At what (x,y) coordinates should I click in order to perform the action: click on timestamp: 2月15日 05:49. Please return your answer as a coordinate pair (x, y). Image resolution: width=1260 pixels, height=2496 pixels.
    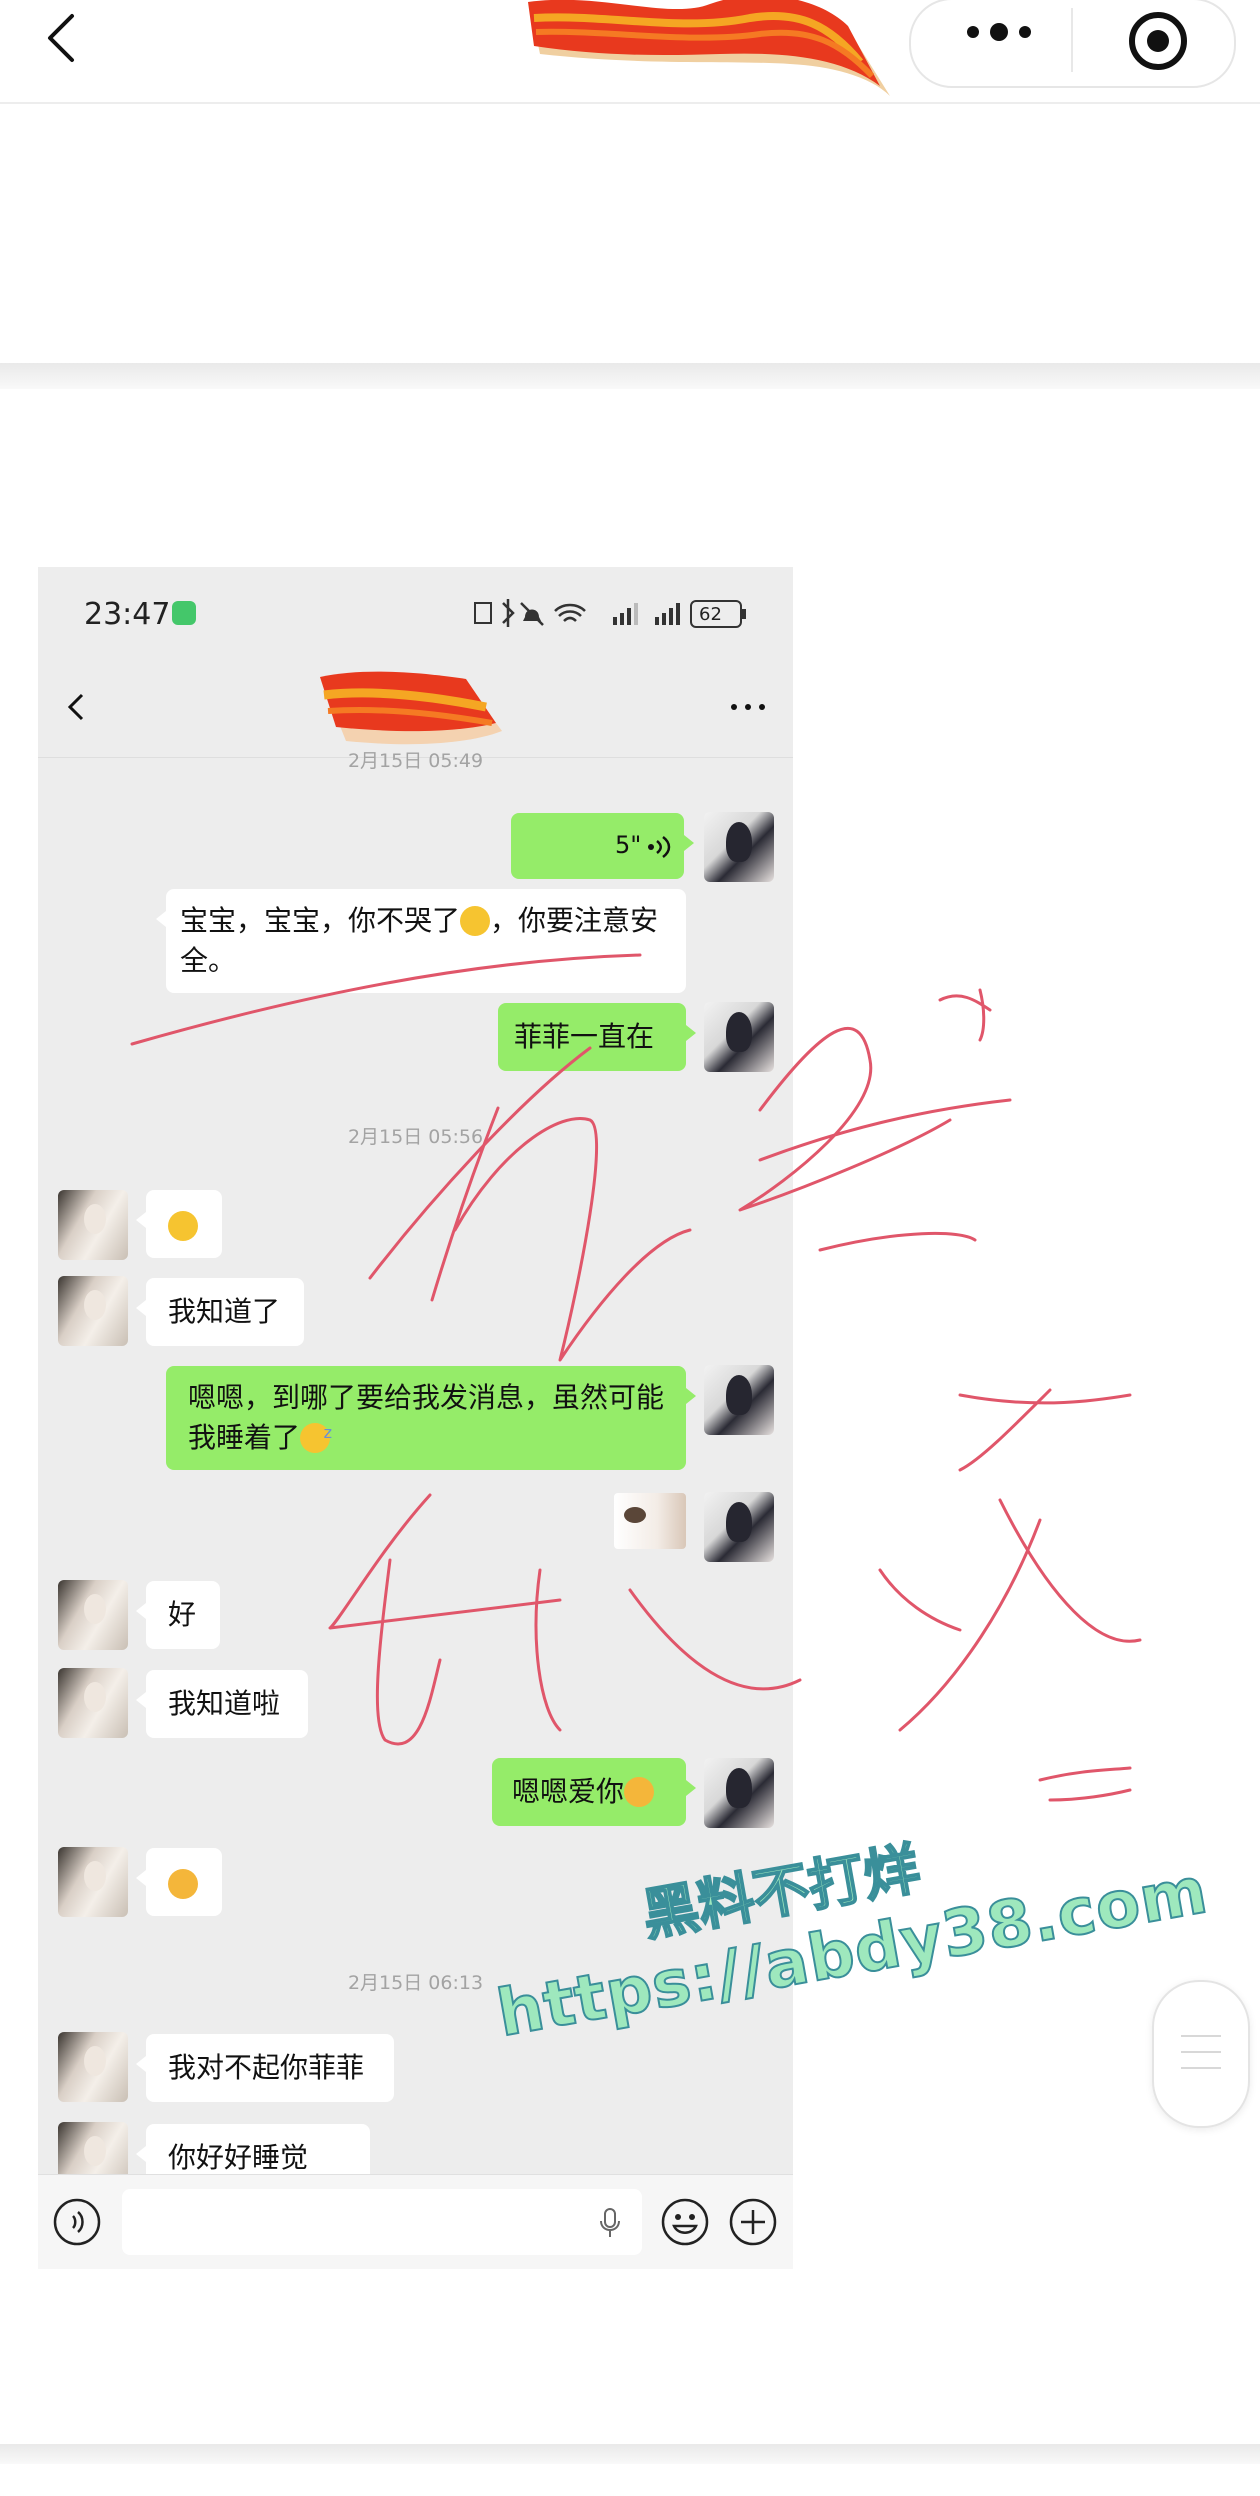
    Looking at the image, I should click on (415, 761).